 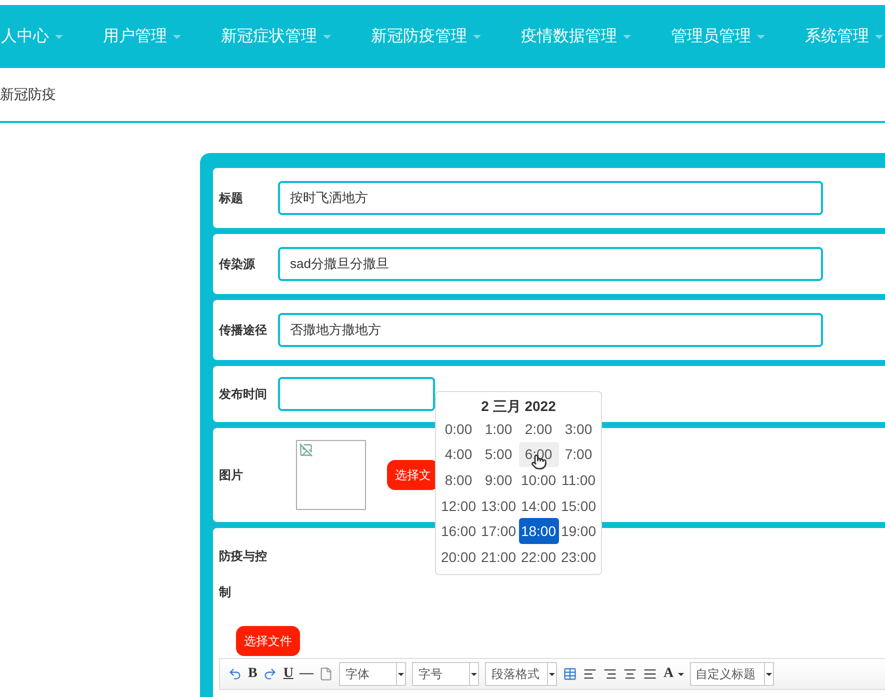 What do you see at coordinates (498, 480) in the screenshot?
I see `hour-option: 9:00` at bounding box center [498, 480].